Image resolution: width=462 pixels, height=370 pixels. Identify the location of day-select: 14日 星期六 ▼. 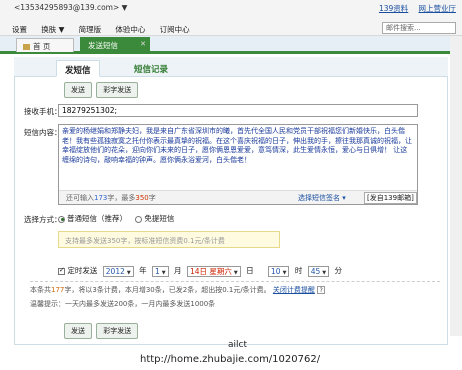
(213, 271).